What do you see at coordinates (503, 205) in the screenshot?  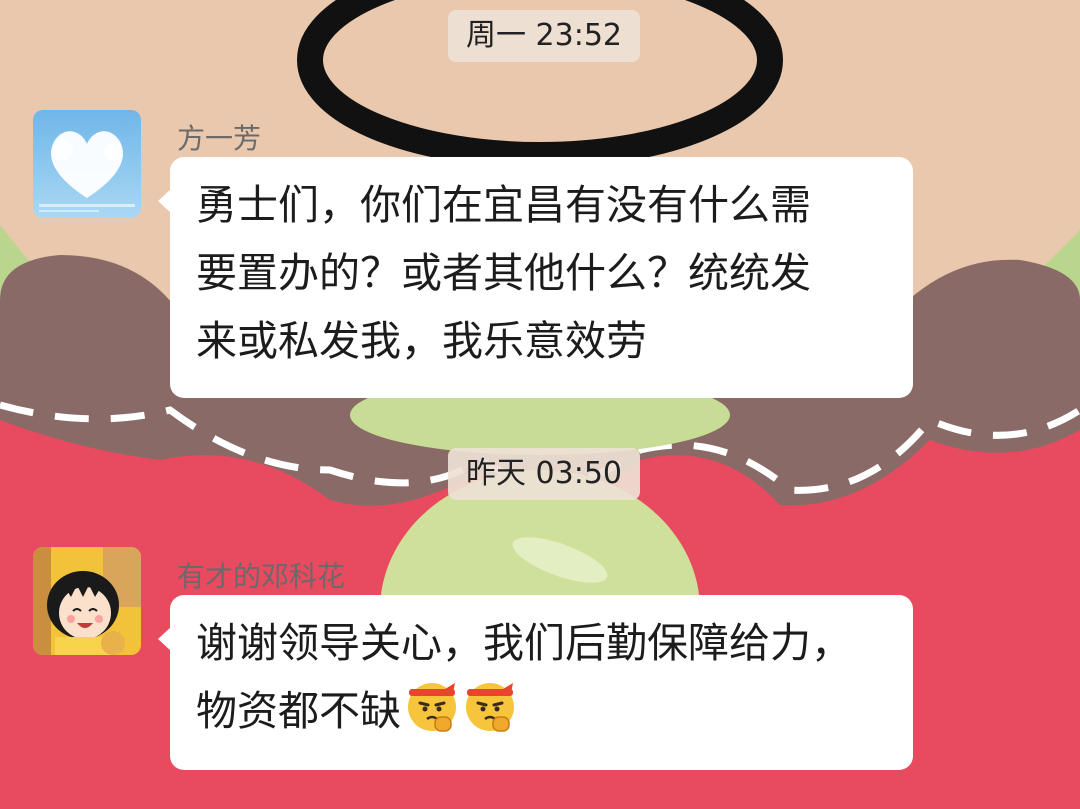 I see `message-line: 勇士们，你们在宜昌有没有什么需` at bounding box center [503, 205].